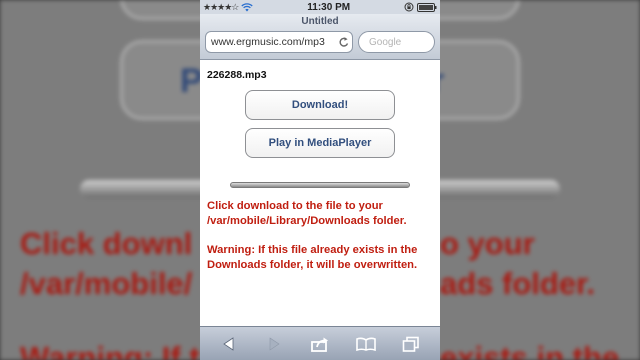  I want to click on share-icon, so click(320, 344).